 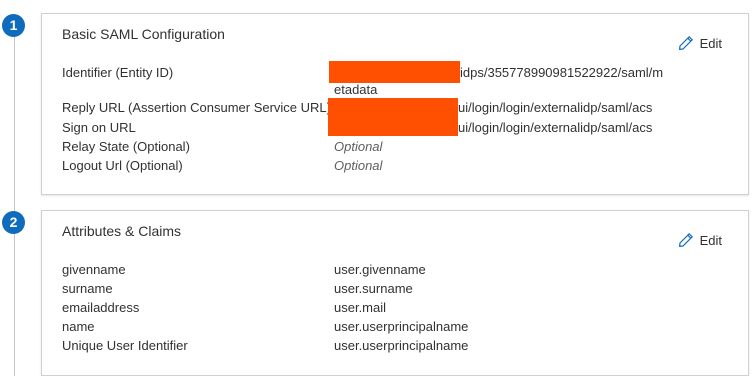 I want to click on relay-state-value: Optional, so click(x=358, y=146).